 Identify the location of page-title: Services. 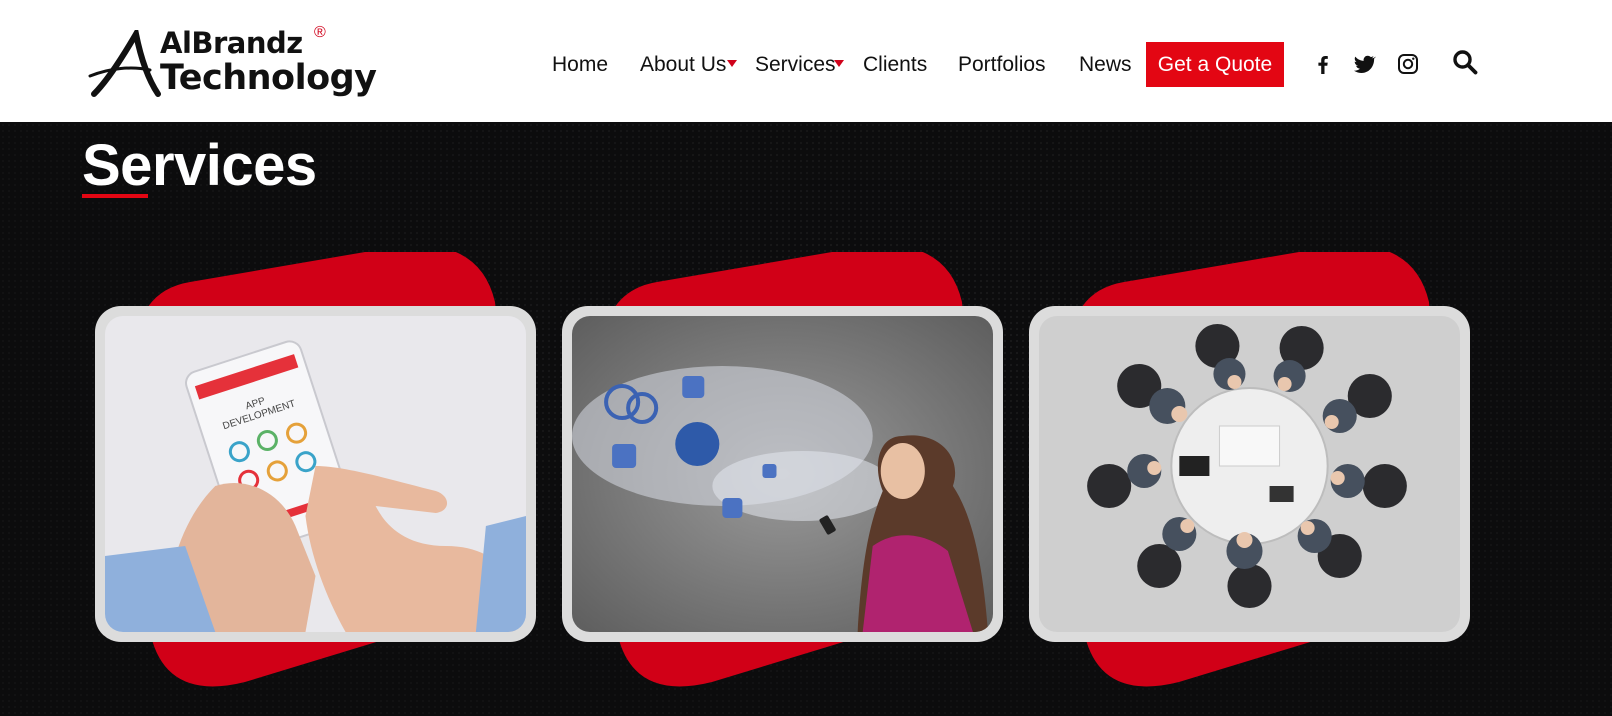
(199, 165).